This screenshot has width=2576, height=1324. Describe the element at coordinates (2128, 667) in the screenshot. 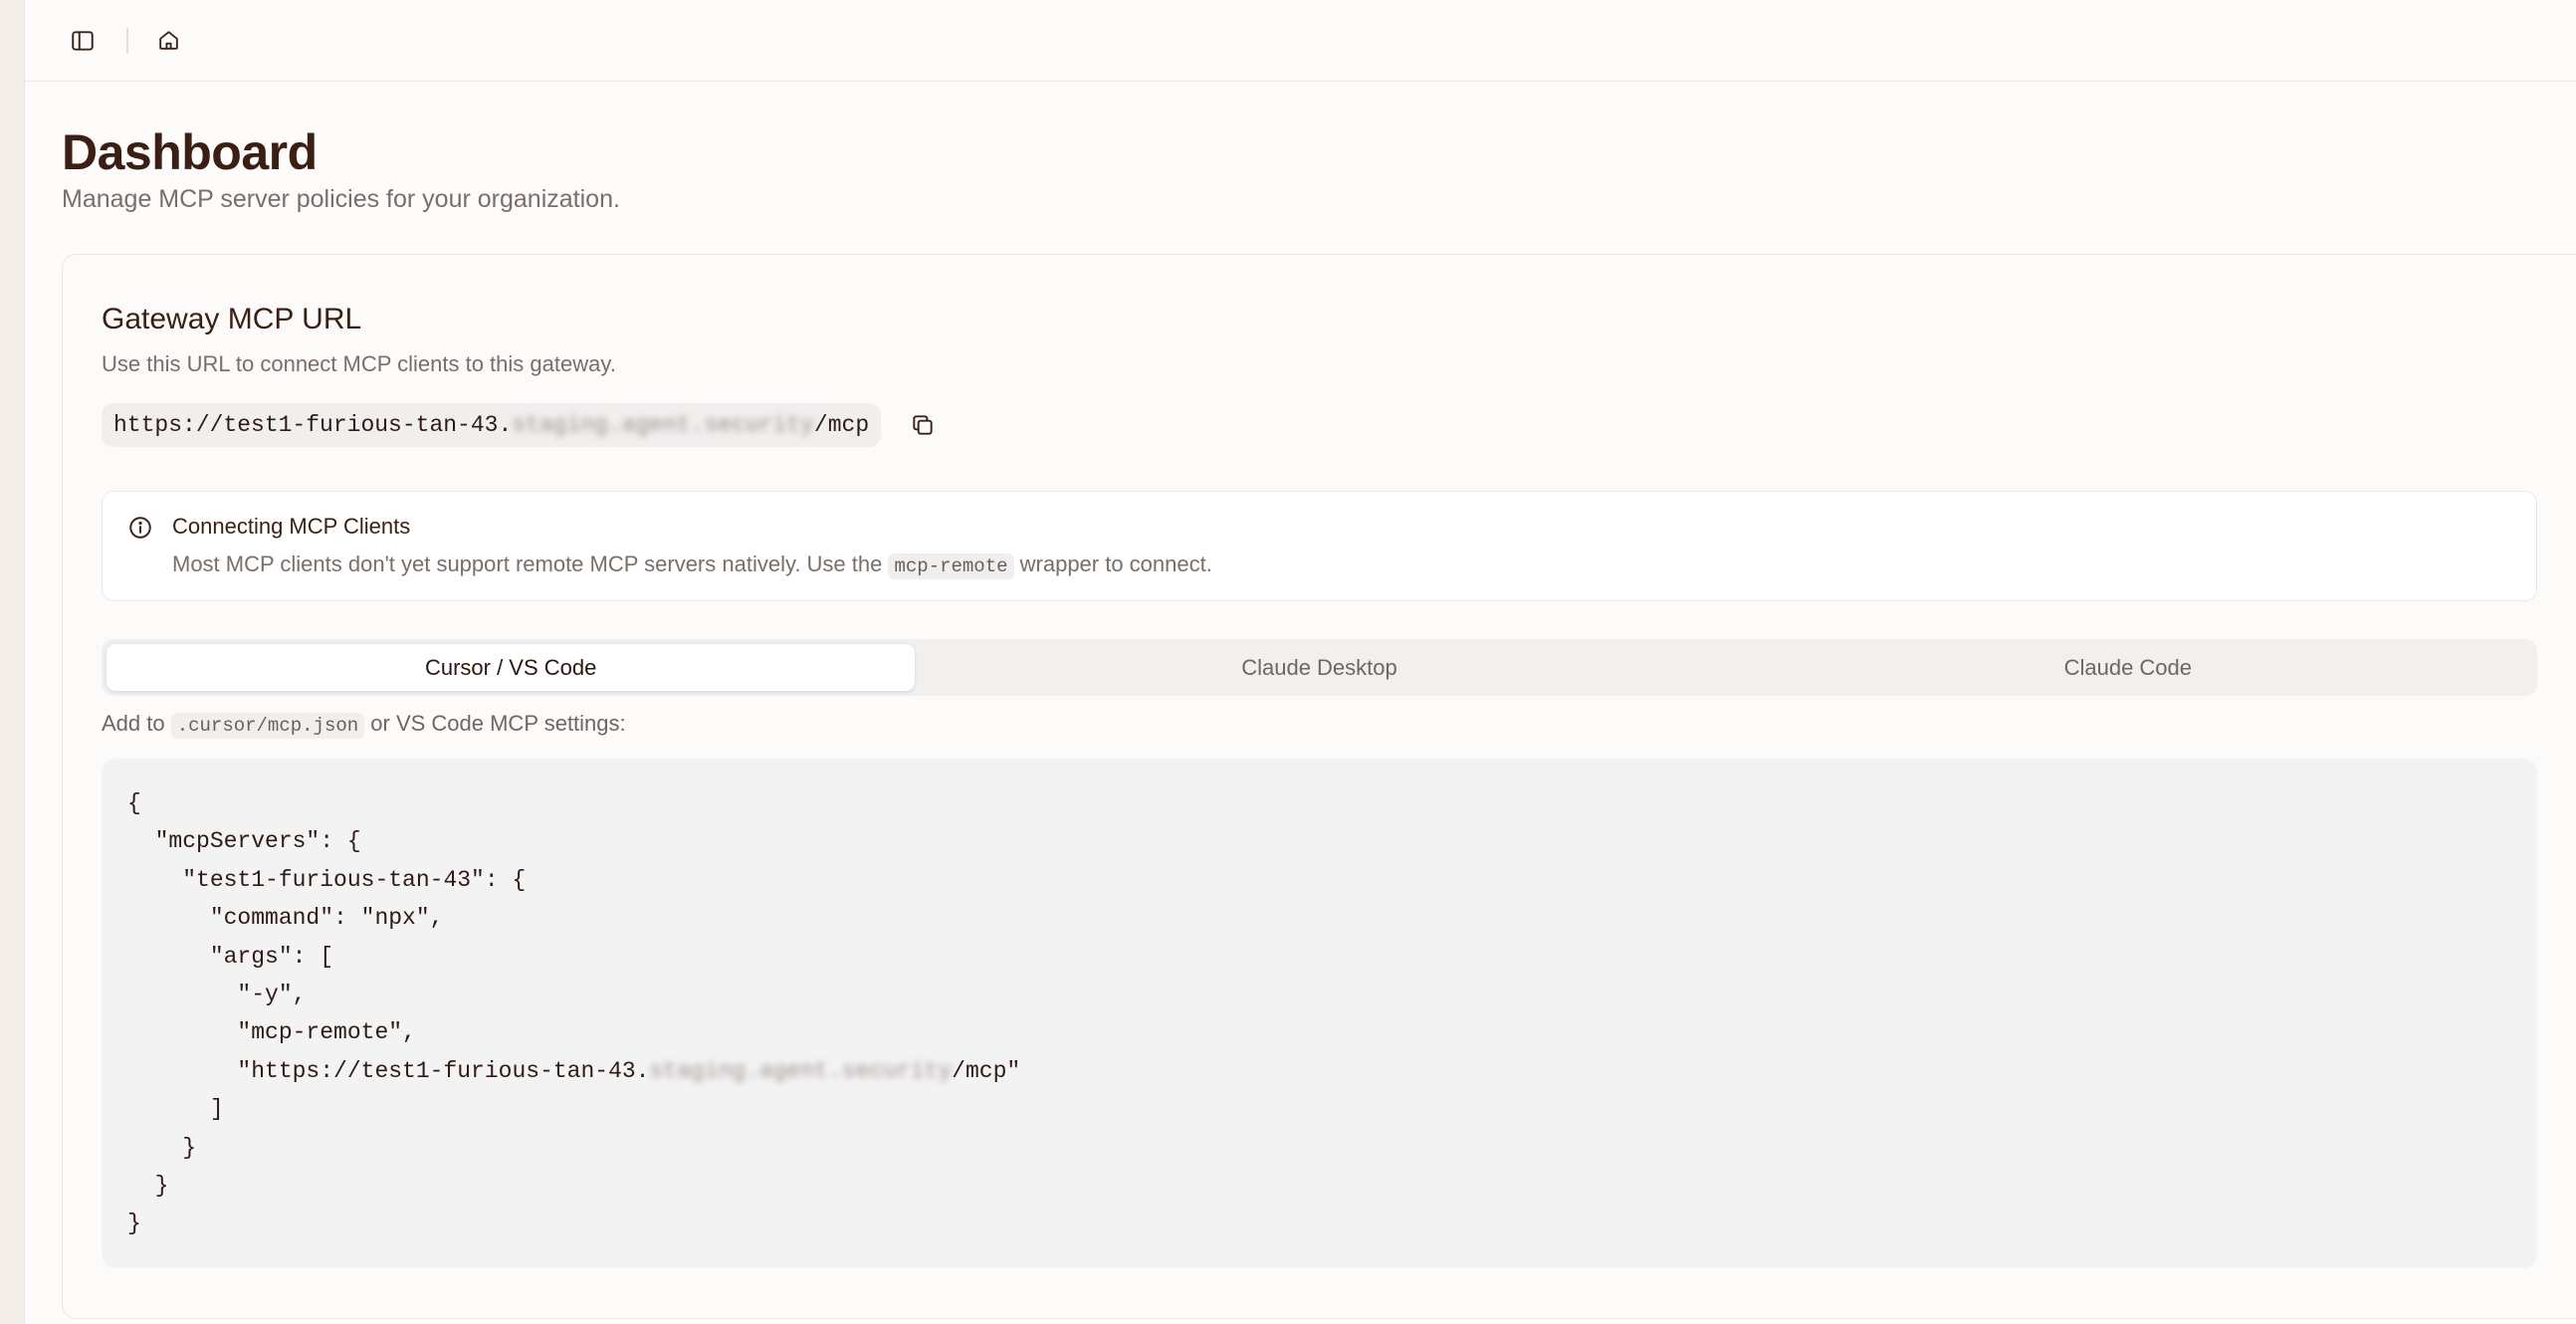

I see `tab-claude-code: Claude Code` at that location.